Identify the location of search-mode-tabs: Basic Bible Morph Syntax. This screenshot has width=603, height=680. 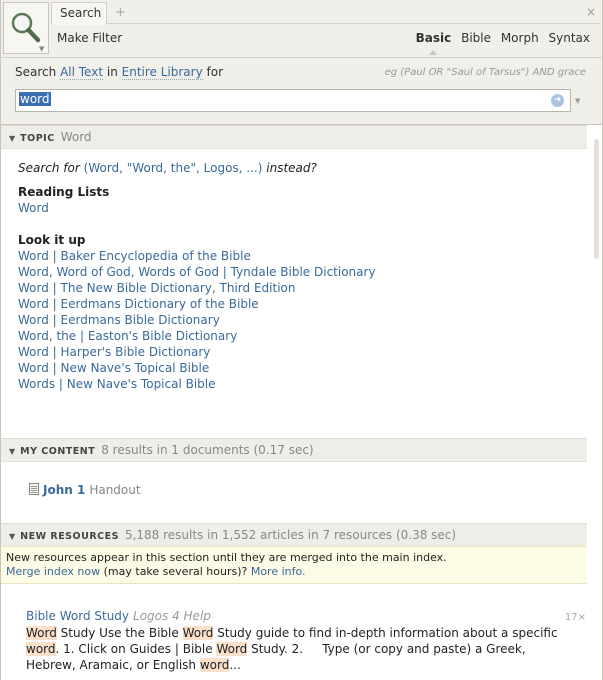
(500, 38).